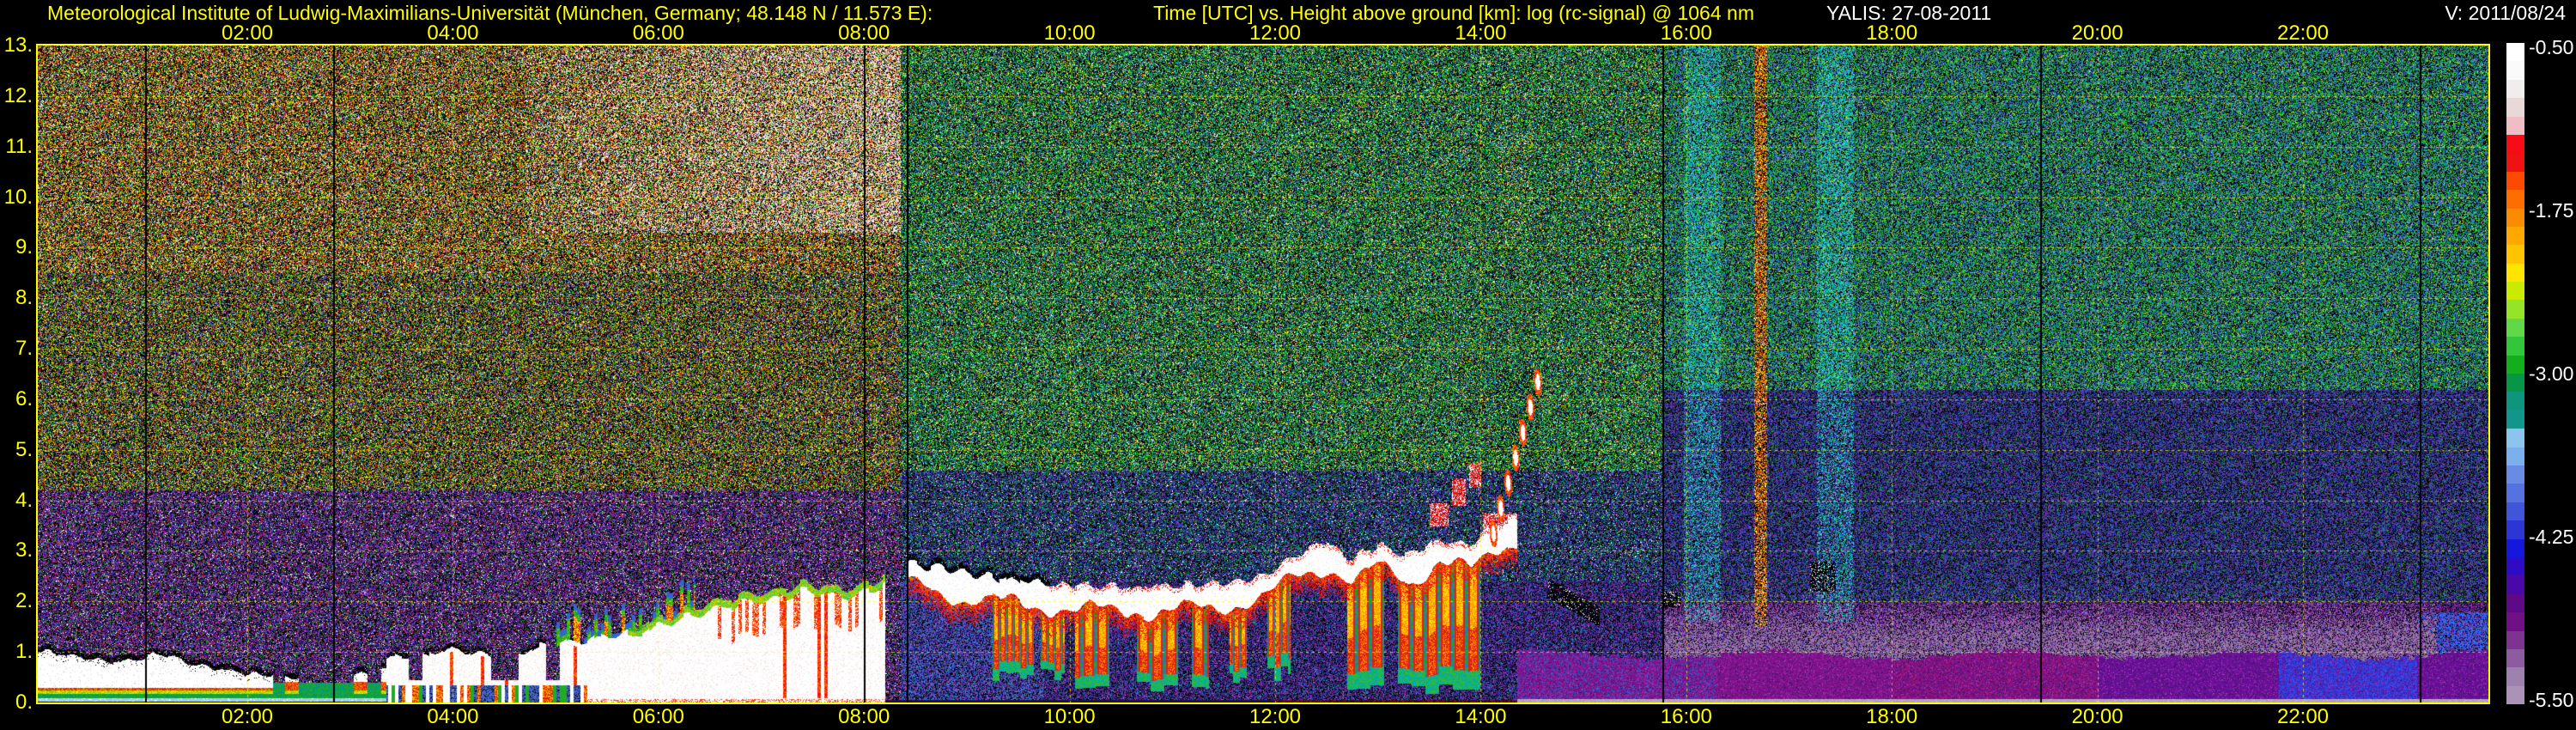 The image size is (2576, 730). Describe the element at coordinates (18, 197) in the screenshot. I see `height-tick: 10.` at that location.